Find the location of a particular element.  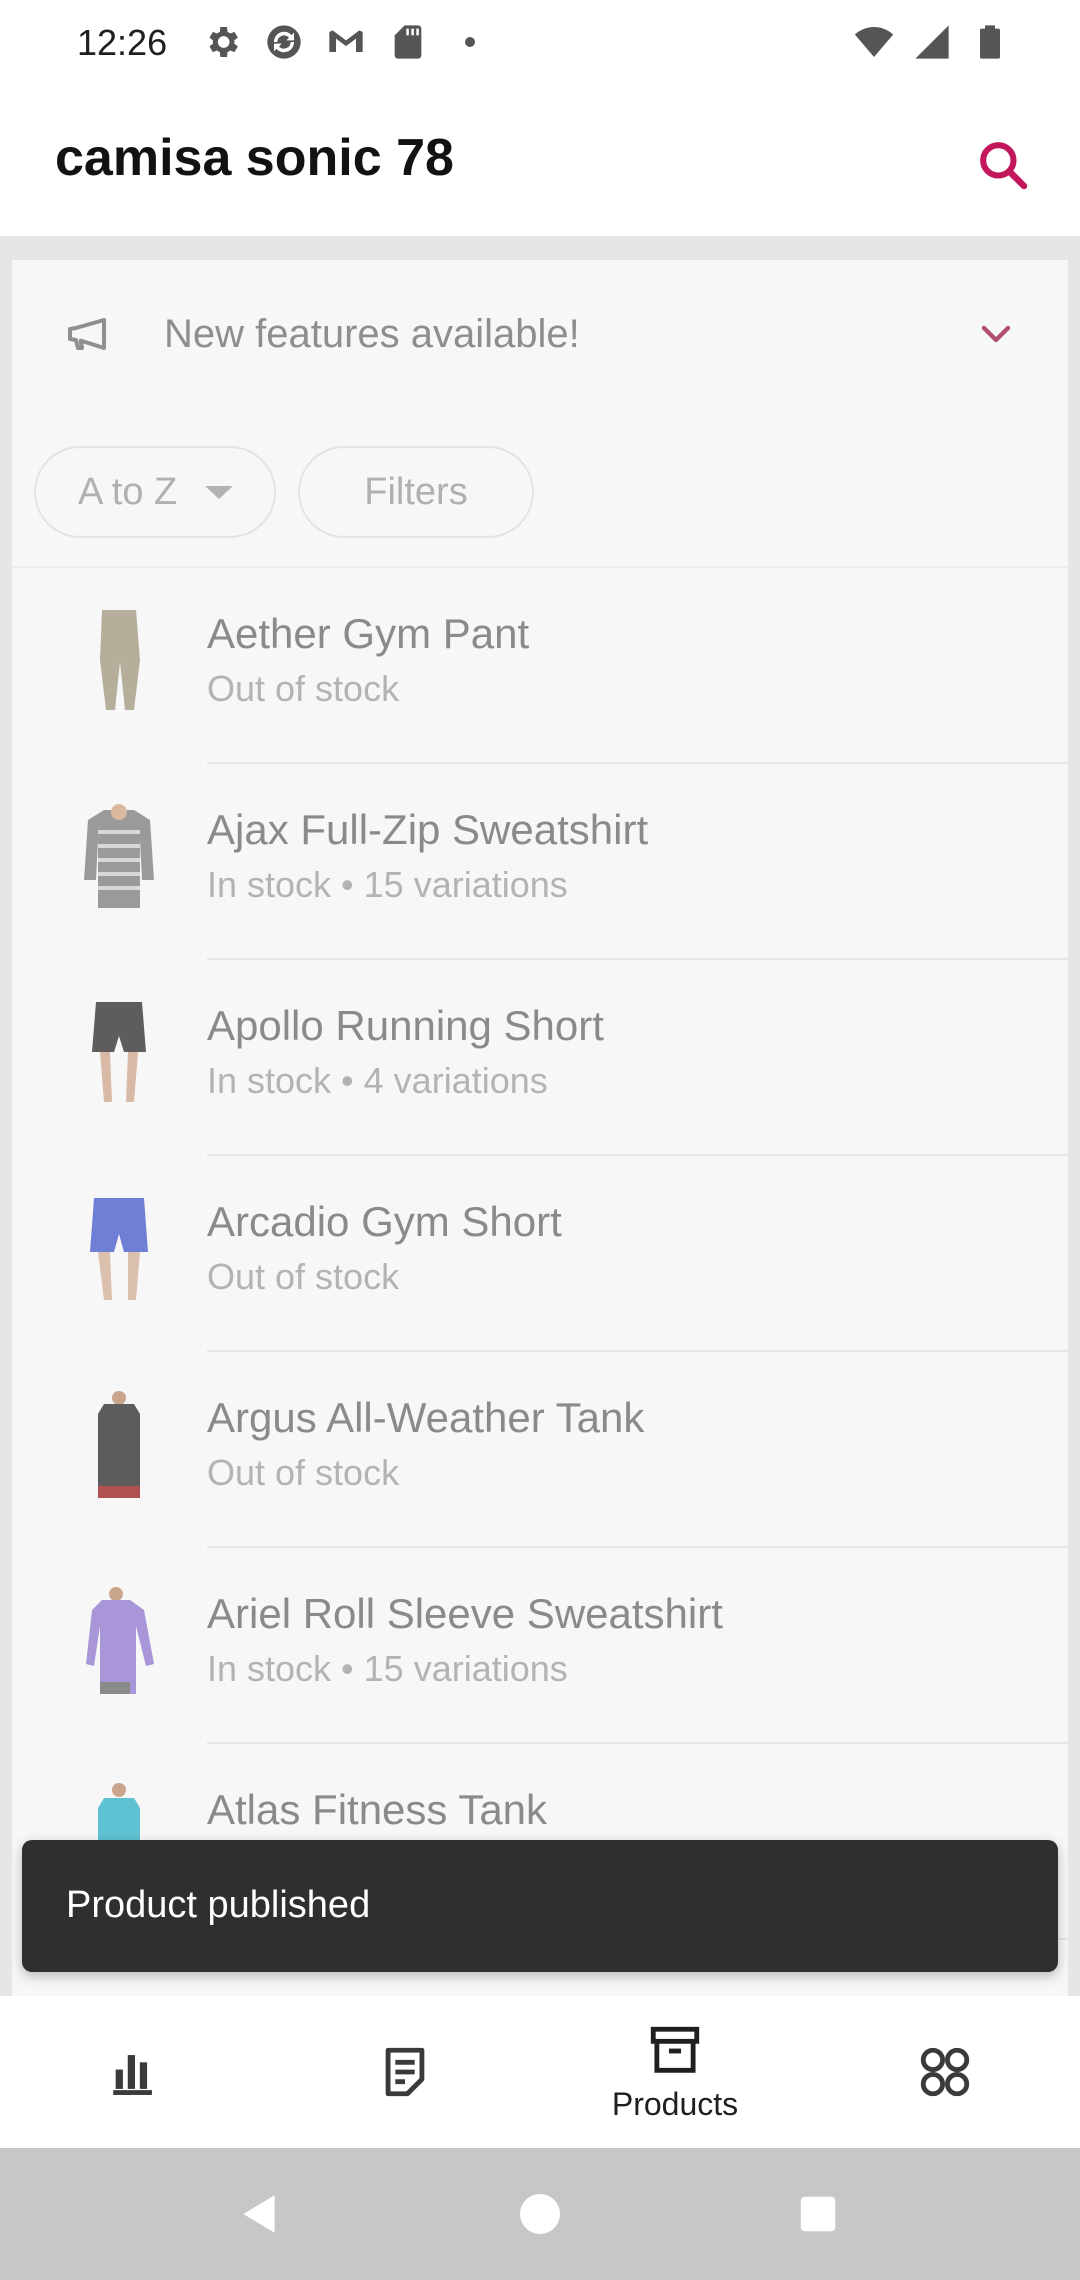

signal-icon is located at coordinates (932, 42).